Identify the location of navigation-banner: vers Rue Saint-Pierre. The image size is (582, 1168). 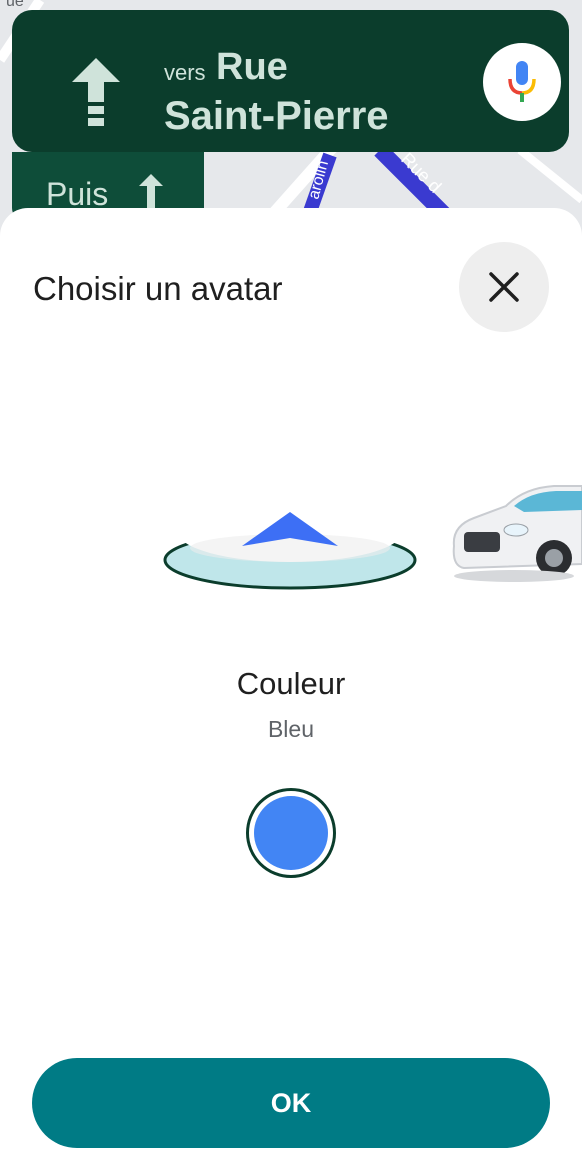
(290, 81).